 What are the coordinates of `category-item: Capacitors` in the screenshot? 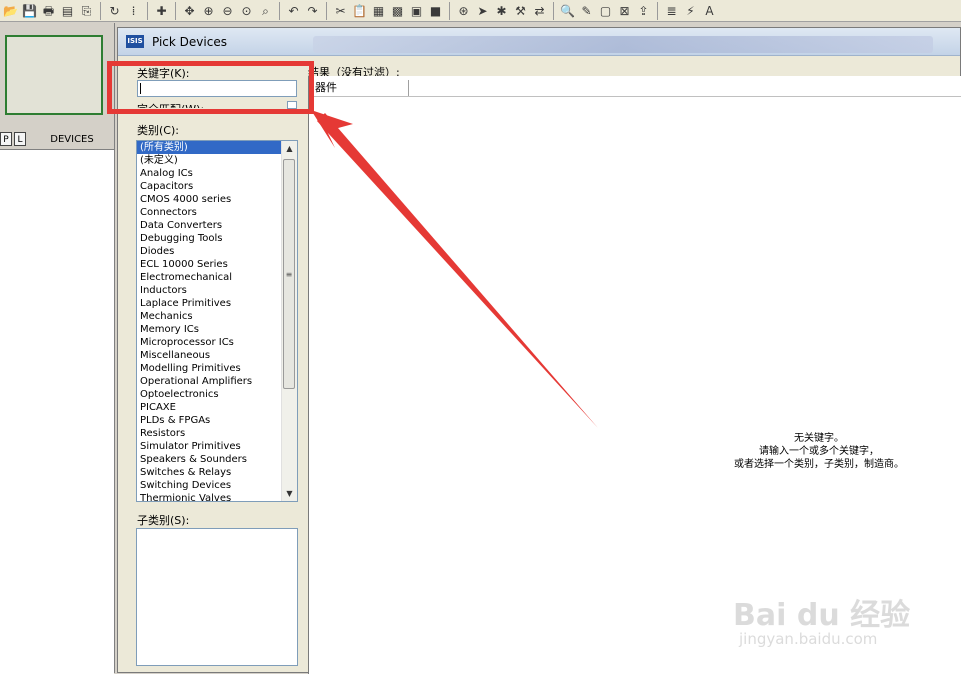 It's located at (209, 186).